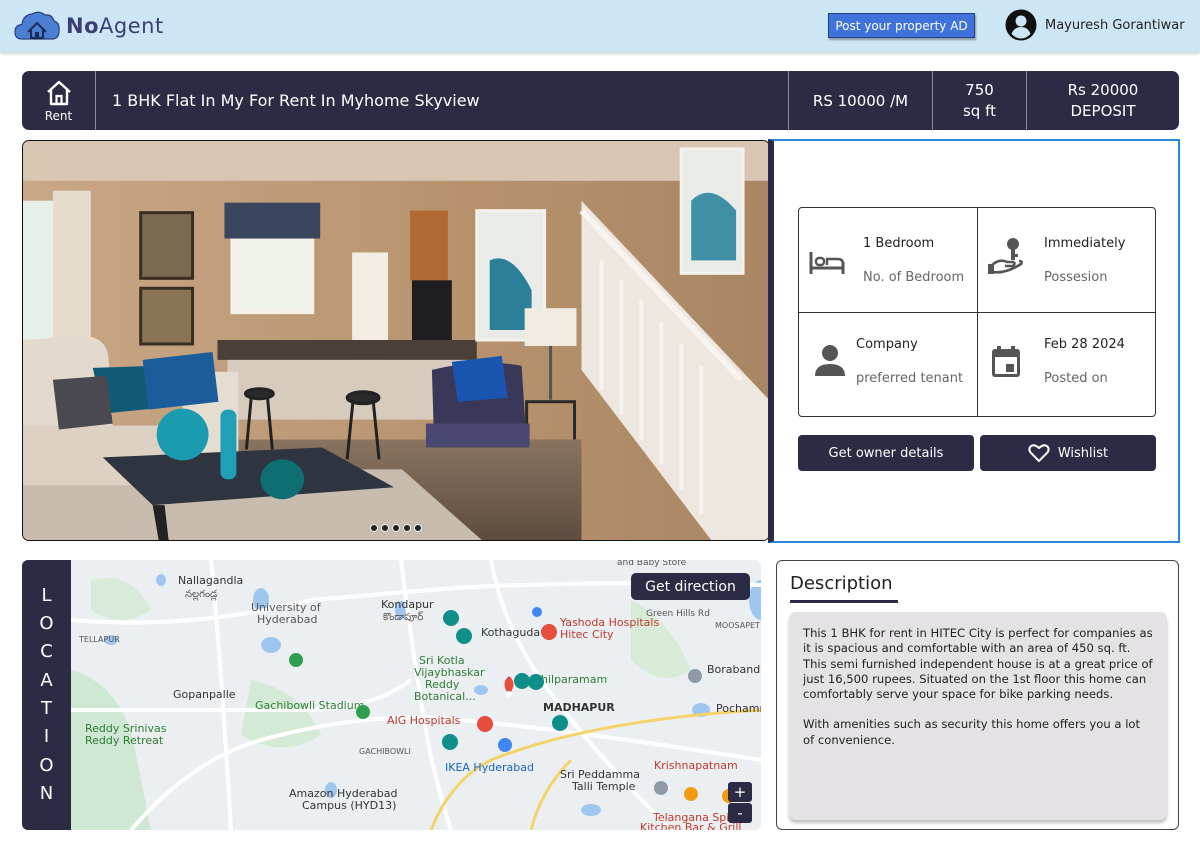 This screenshot has height=856, width=1200. What do you see at coordinates (678, 614) in the screenshot?
I see `map-label: Green Hills Rd` at bounding box center [678, 614].